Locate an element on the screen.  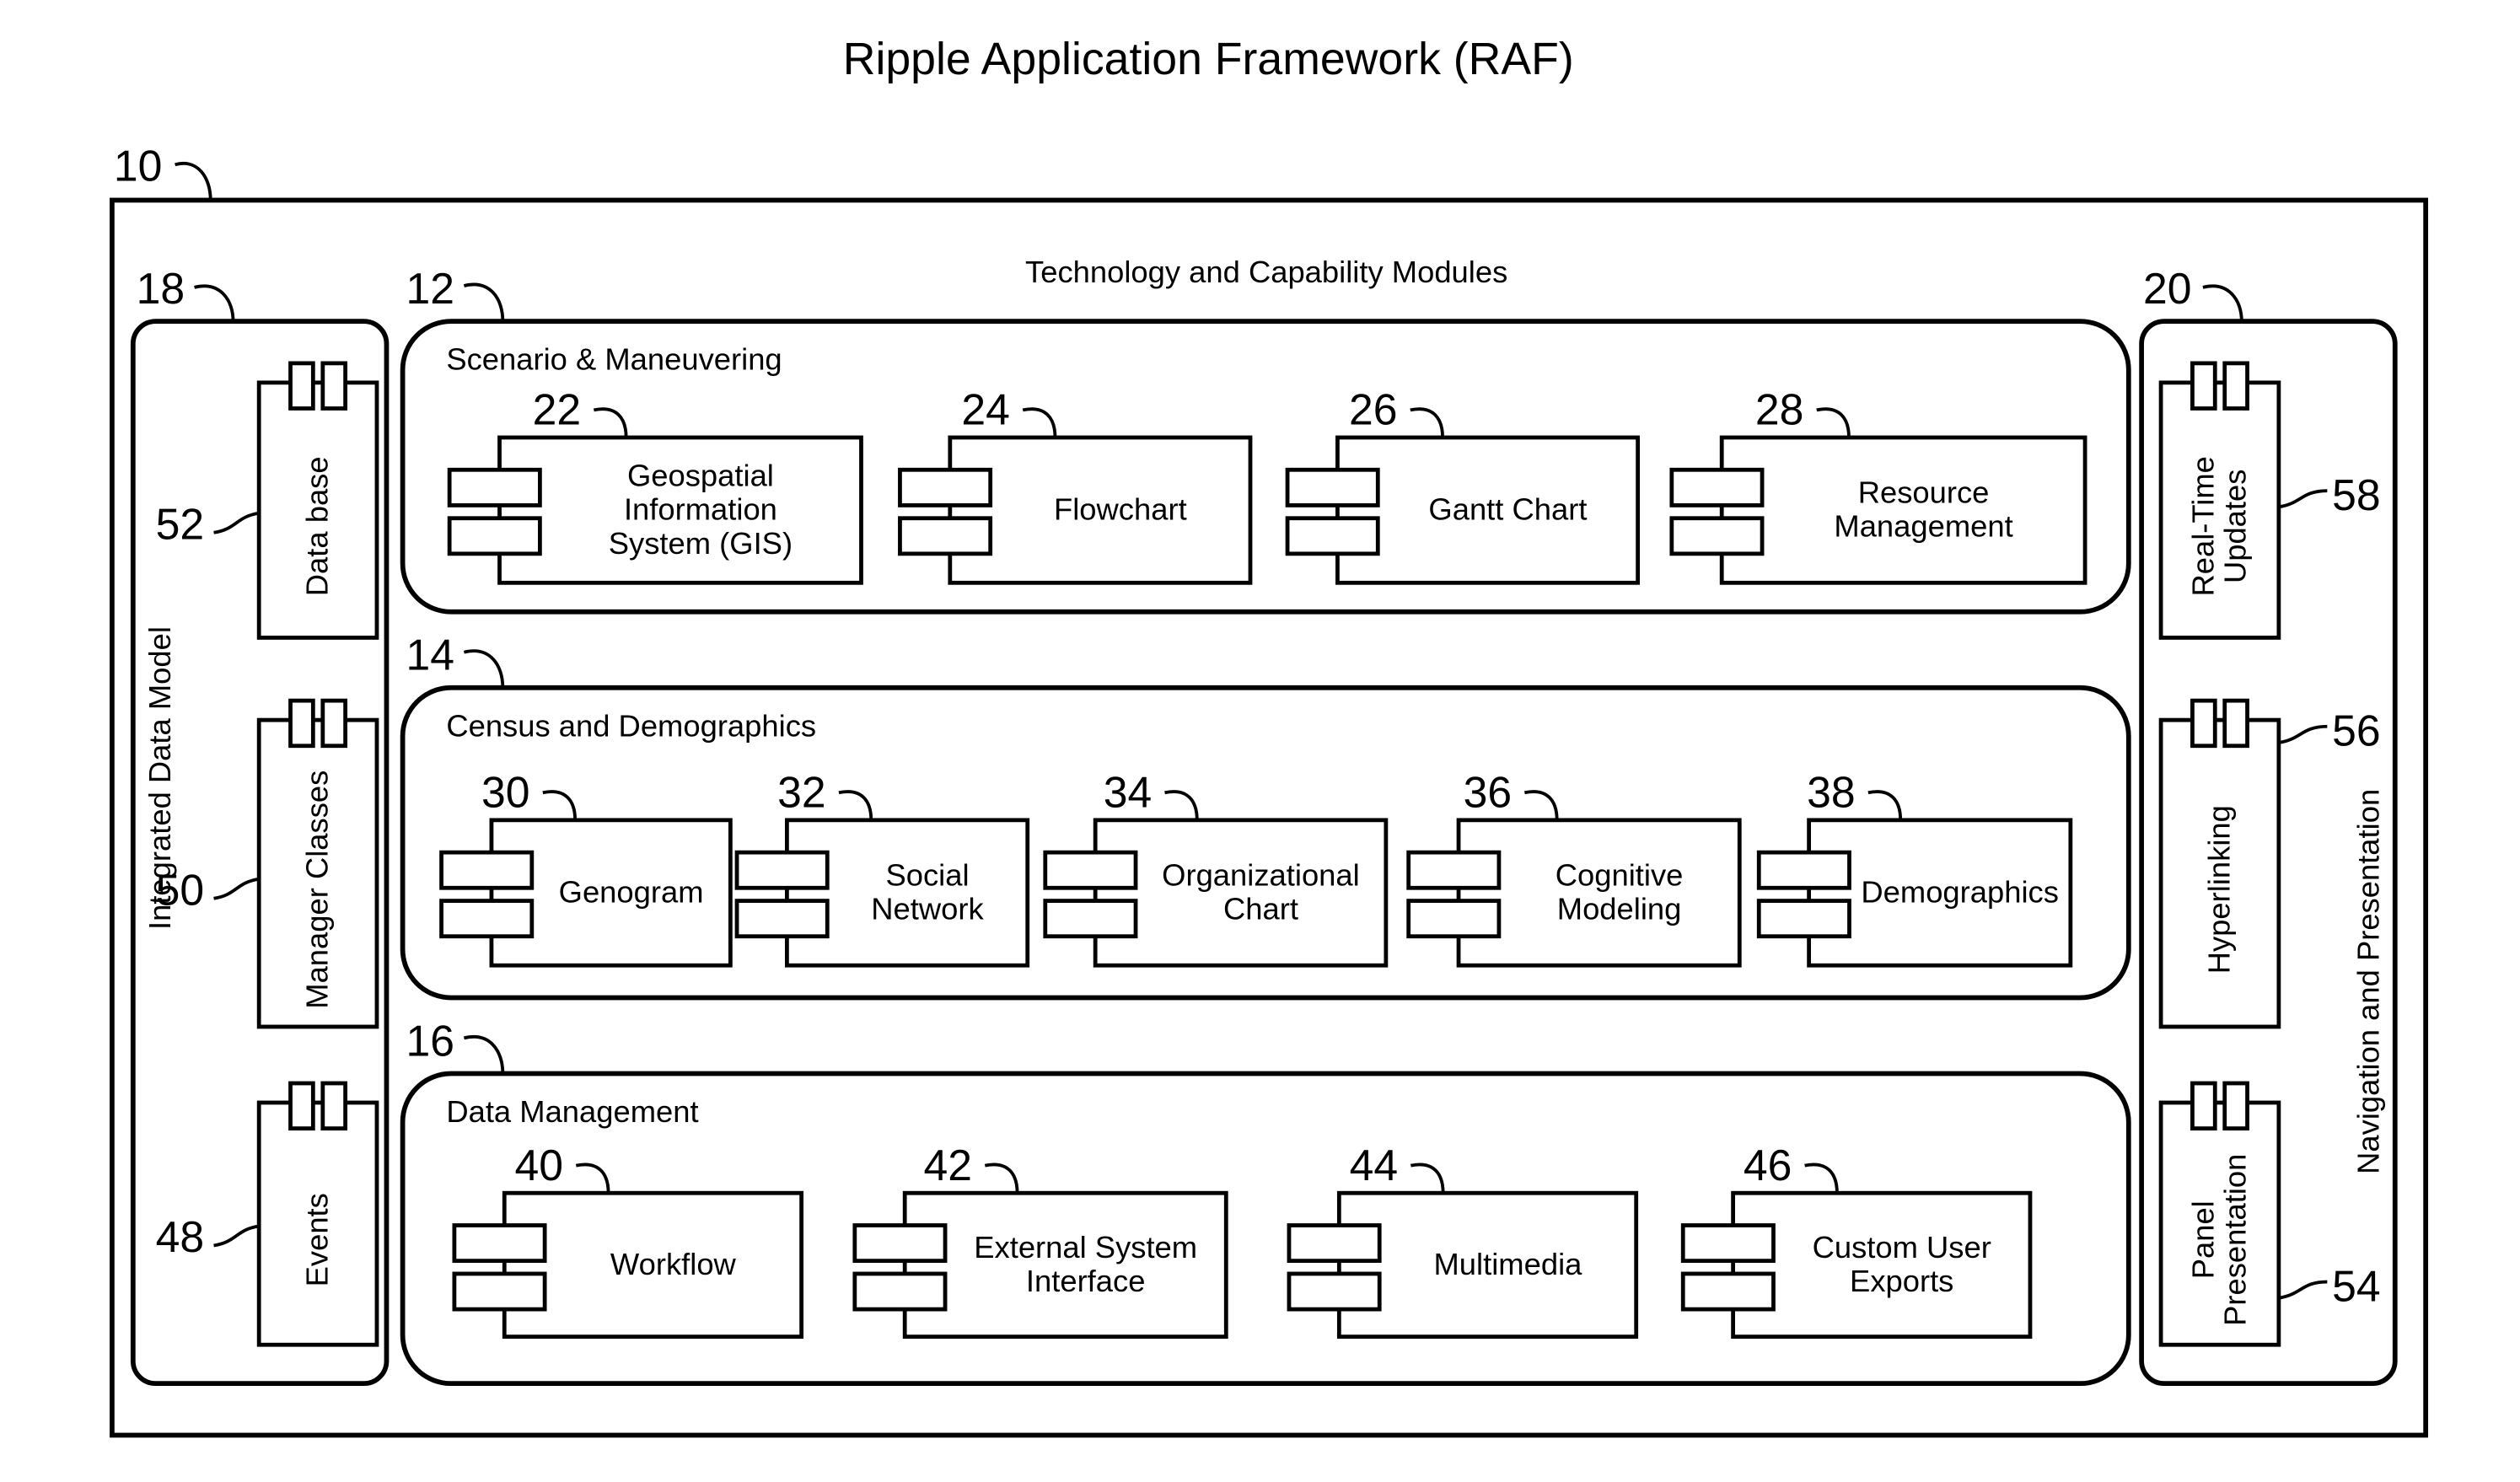
component-organizational-chart: Organizational Chart34 is located at coordinates (1216, 868).